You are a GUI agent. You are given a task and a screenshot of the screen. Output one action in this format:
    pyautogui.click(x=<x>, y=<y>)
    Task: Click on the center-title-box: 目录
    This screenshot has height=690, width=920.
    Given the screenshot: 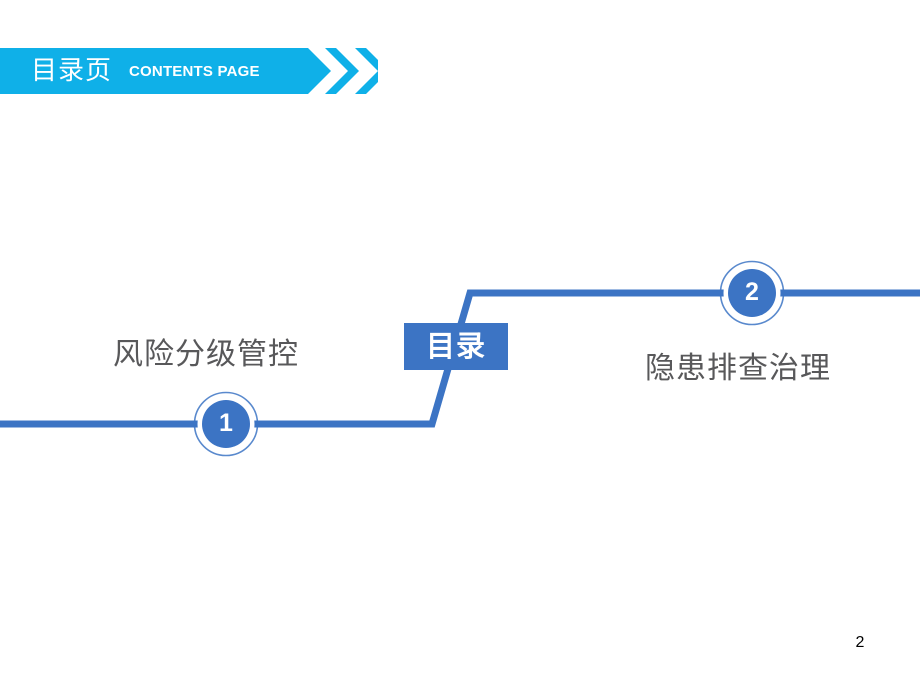 What is the action you would take?
    pyautogui.click(x=456, y=346)
    